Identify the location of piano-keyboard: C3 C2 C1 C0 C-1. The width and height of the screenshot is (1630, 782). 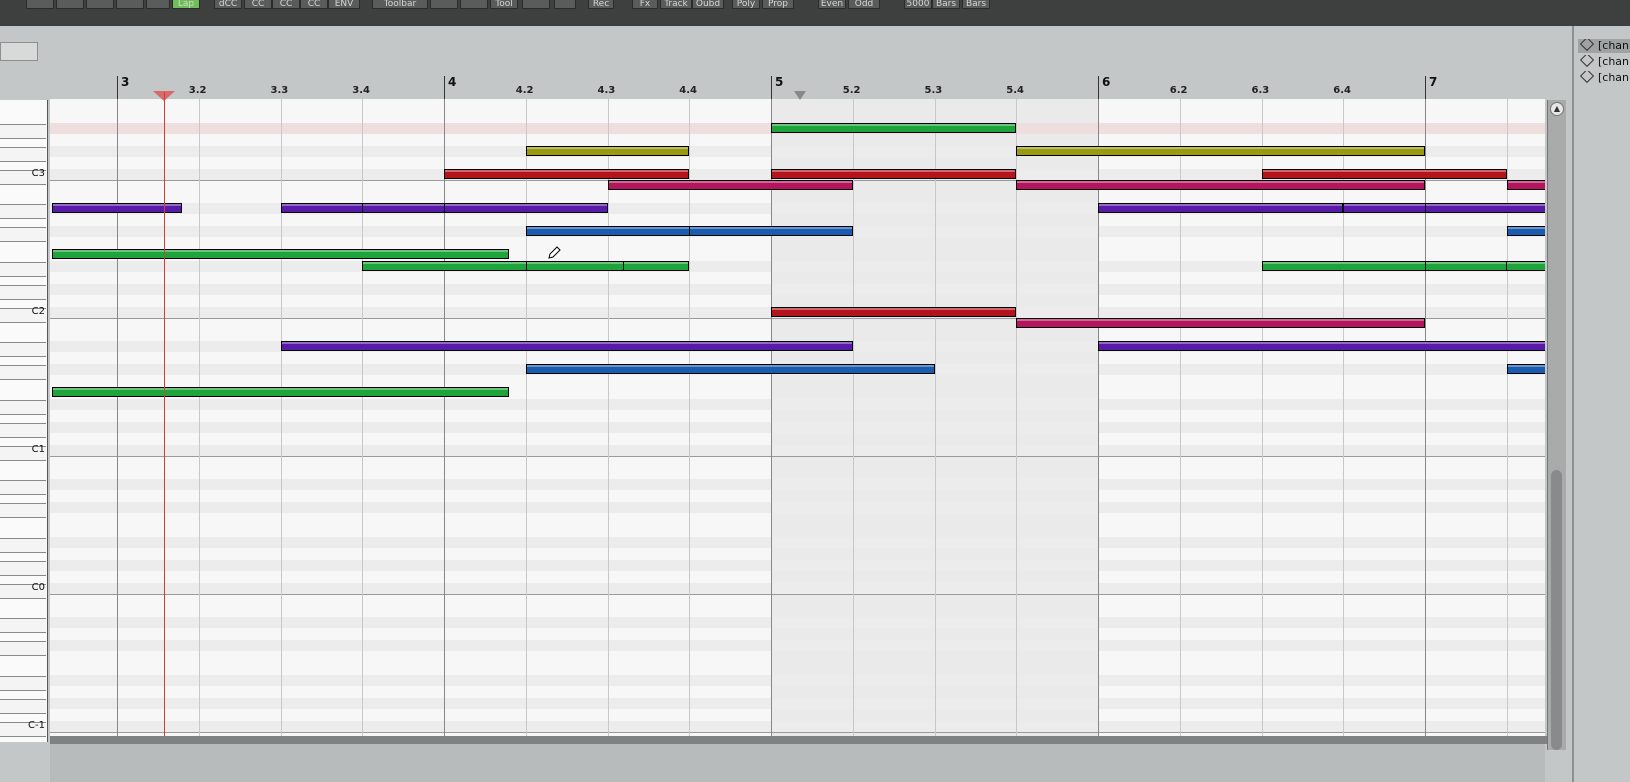
(24, 421).